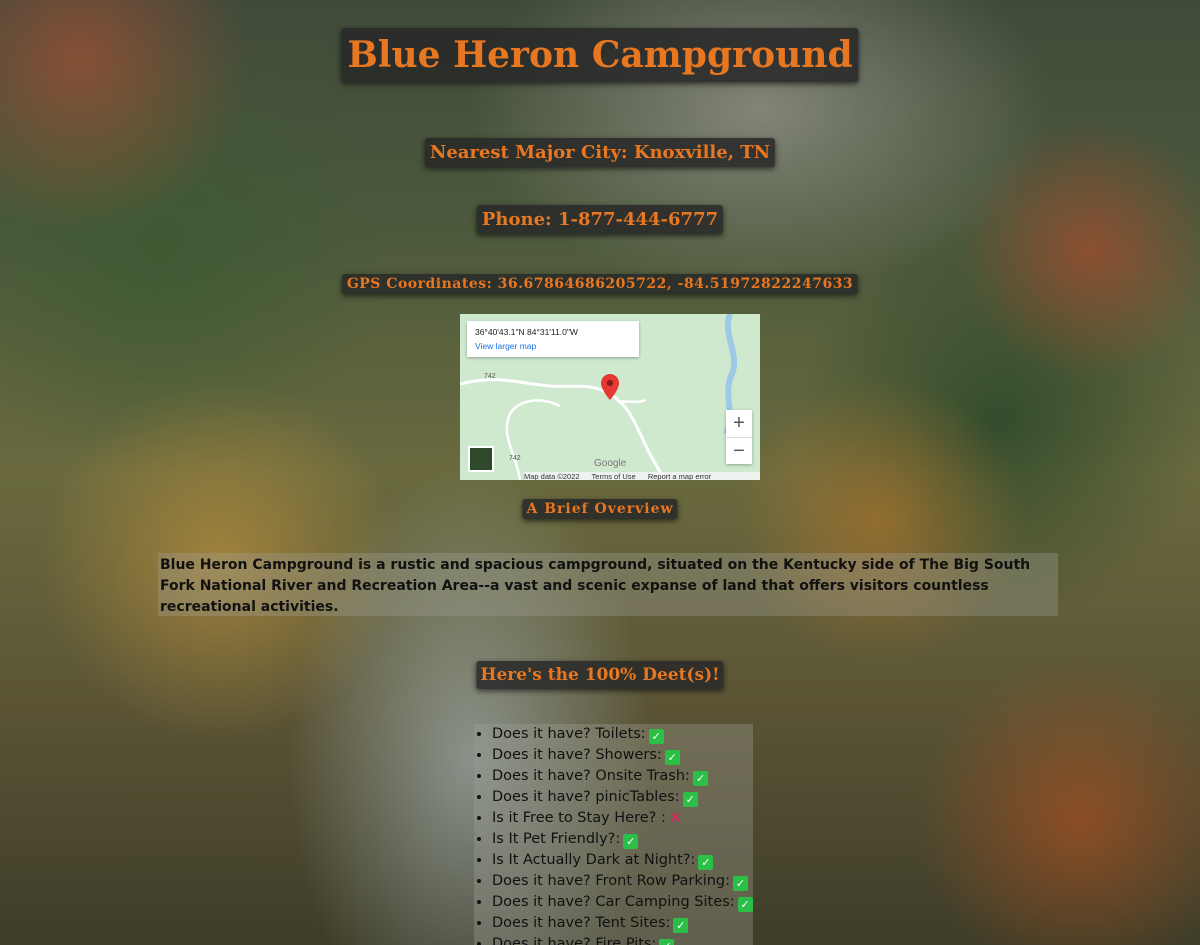  I want to click on list-item: Does it have? pinicTables:✓, so click(622, 797).